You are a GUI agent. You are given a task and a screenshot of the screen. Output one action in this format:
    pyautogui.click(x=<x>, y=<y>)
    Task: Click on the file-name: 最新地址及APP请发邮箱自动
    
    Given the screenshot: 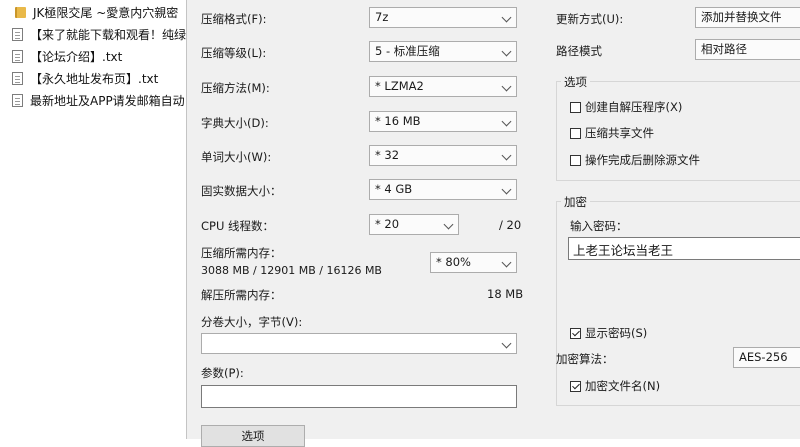 What is the action you would take?
    pyautogui.click(x=107, y=100)
    